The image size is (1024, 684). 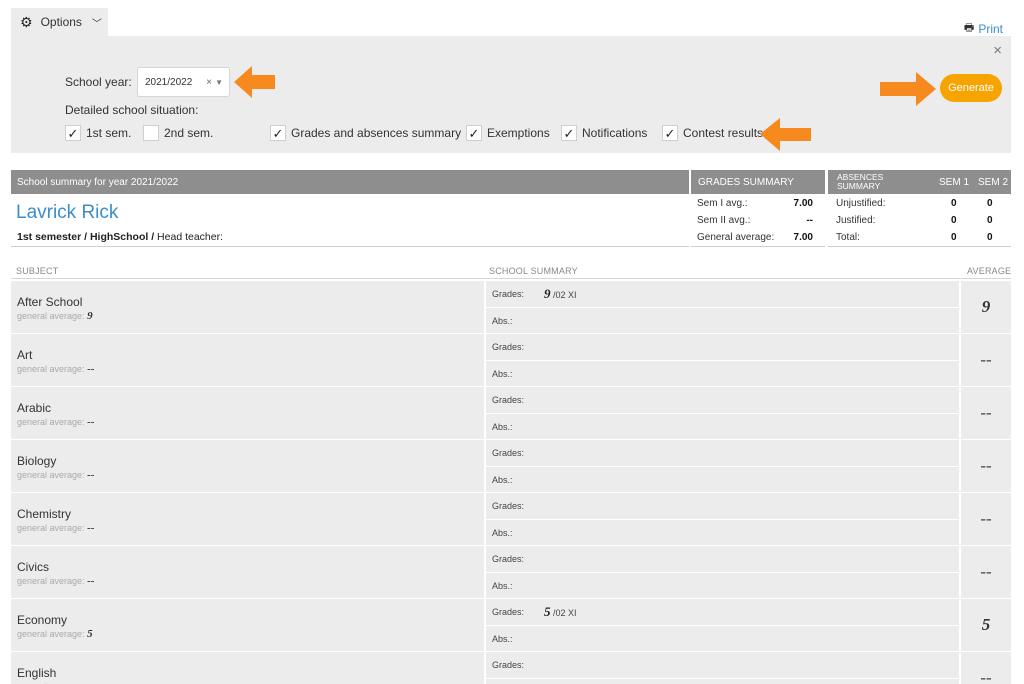 I want to click on grades-summary-header: GRADES SUMMARY, so click(x=758, y=182).